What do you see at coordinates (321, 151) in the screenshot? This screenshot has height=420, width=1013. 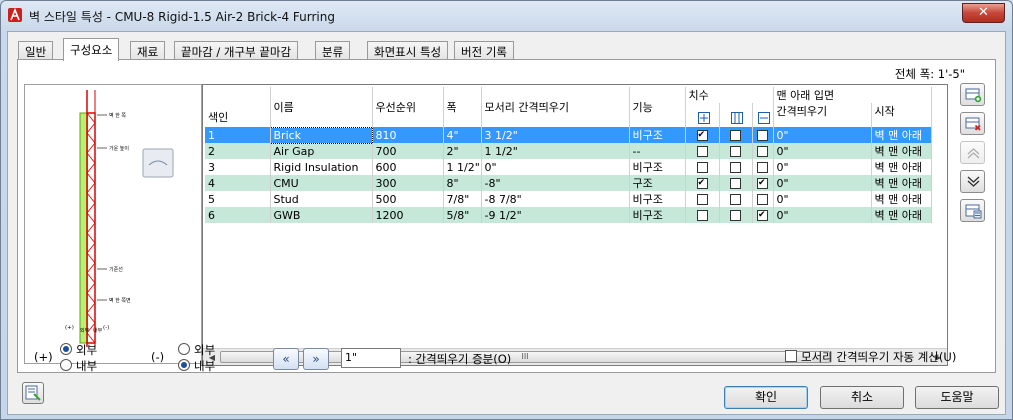 I see `cell-name: Air Gap` at bounding box center [321, 151].